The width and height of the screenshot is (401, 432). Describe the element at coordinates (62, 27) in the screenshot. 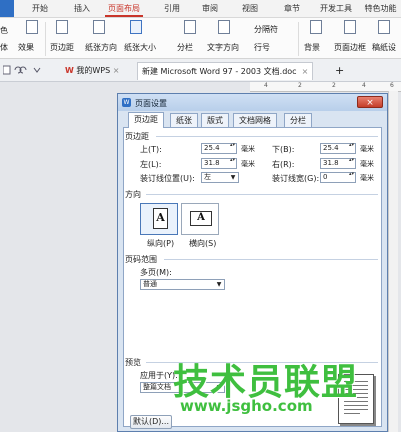

I see `page-margin-icon` at that location.